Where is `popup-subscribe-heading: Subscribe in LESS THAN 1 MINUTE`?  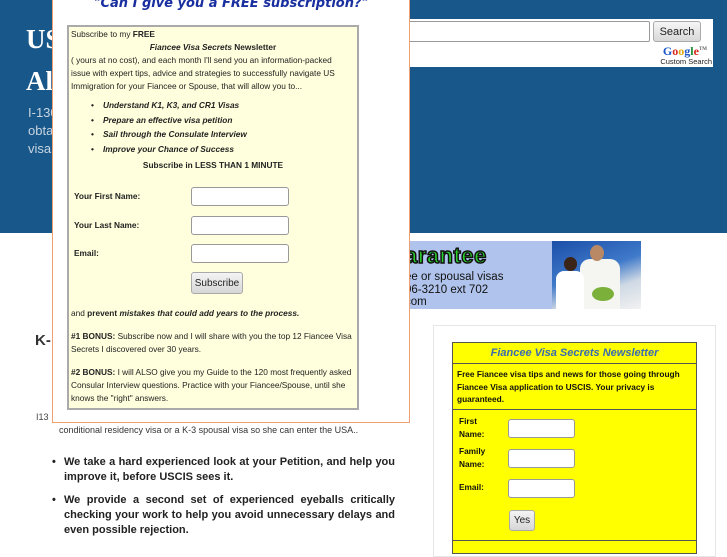
popup-subscribe-heading: Subscribe in LESS THAN 1 MINUTE is located at coordinates (213, 165).